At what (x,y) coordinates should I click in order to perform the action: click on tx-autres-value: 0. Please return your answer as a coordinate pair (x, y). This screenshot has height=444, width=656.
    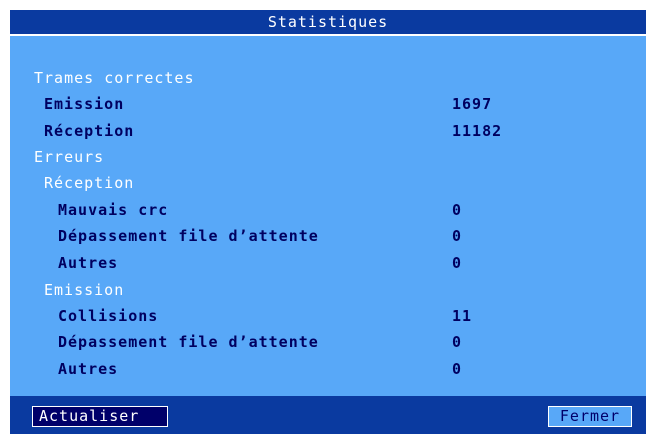
    Looking at the image, I should click on (457, 369).